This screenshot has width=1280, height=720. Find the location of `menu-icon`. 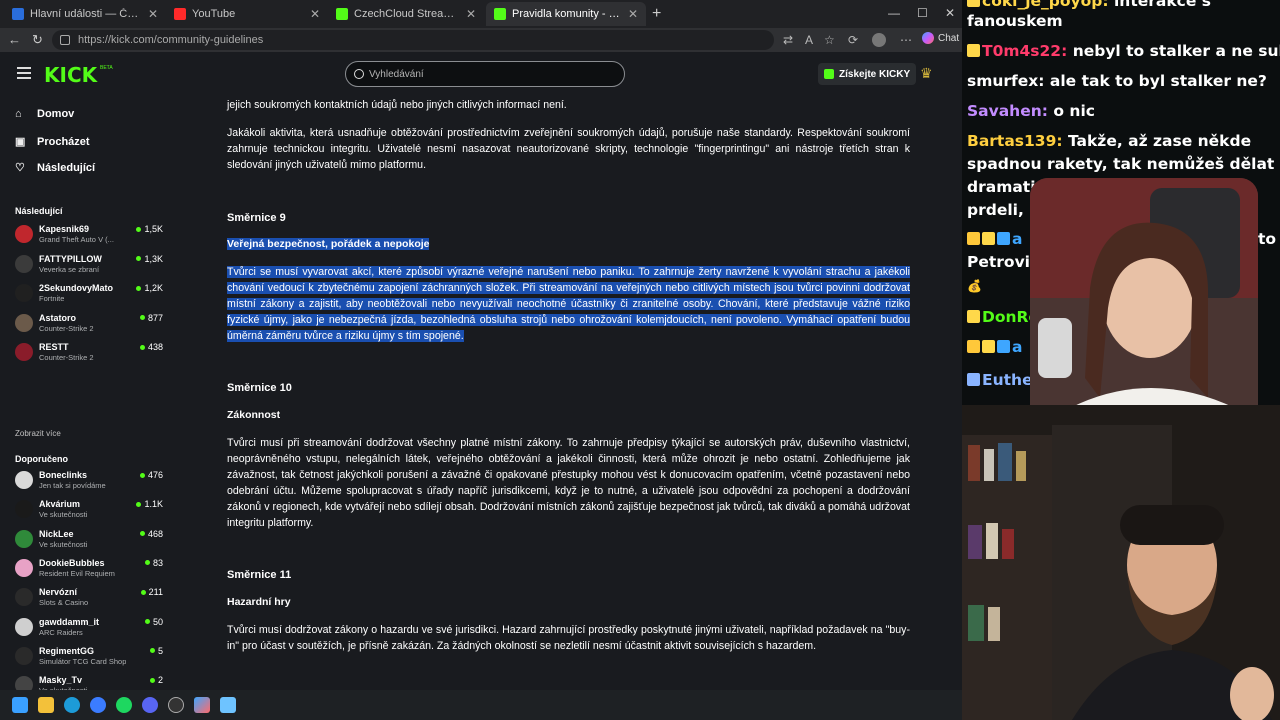

menu-icon is located at coordinates (24, 73).